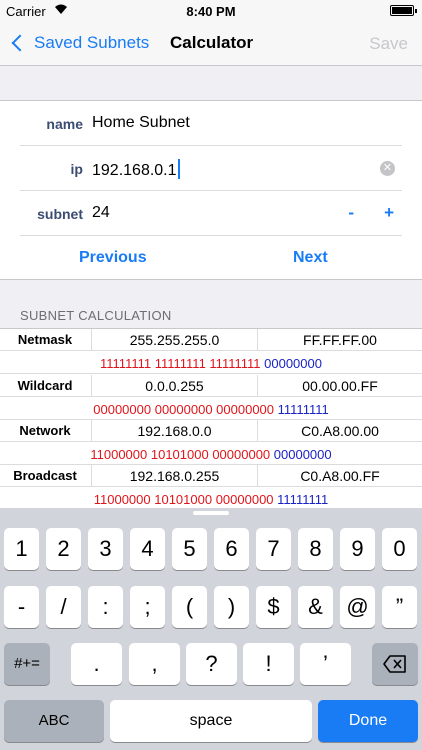 Image resolution: width=422 pixels, height=750 pixels. I want to click on key: ;, so click(147, 607).